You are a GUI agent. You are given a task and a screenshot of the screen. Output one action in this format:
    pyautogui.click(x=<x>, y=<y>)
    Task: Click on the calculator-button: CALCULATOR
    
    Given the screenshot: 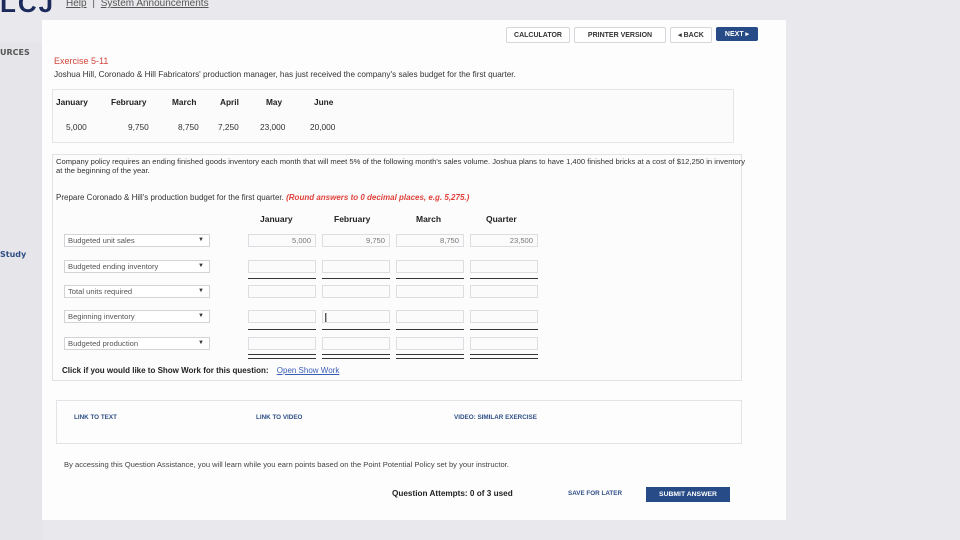 What is the action you would take?
    pyautogui.click(x=538, y=35)
    